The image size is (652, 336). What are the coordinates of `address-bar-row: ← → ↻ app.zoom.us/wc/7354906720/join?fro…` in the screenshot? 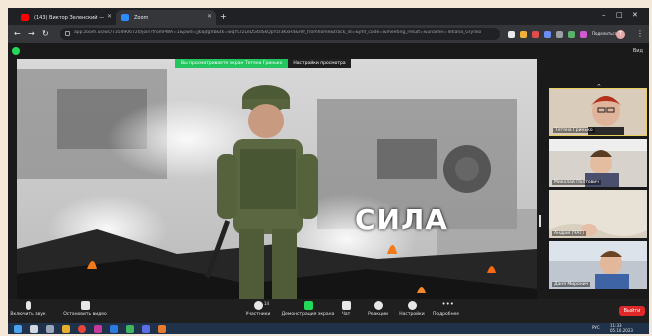 It's located at (328, 34).